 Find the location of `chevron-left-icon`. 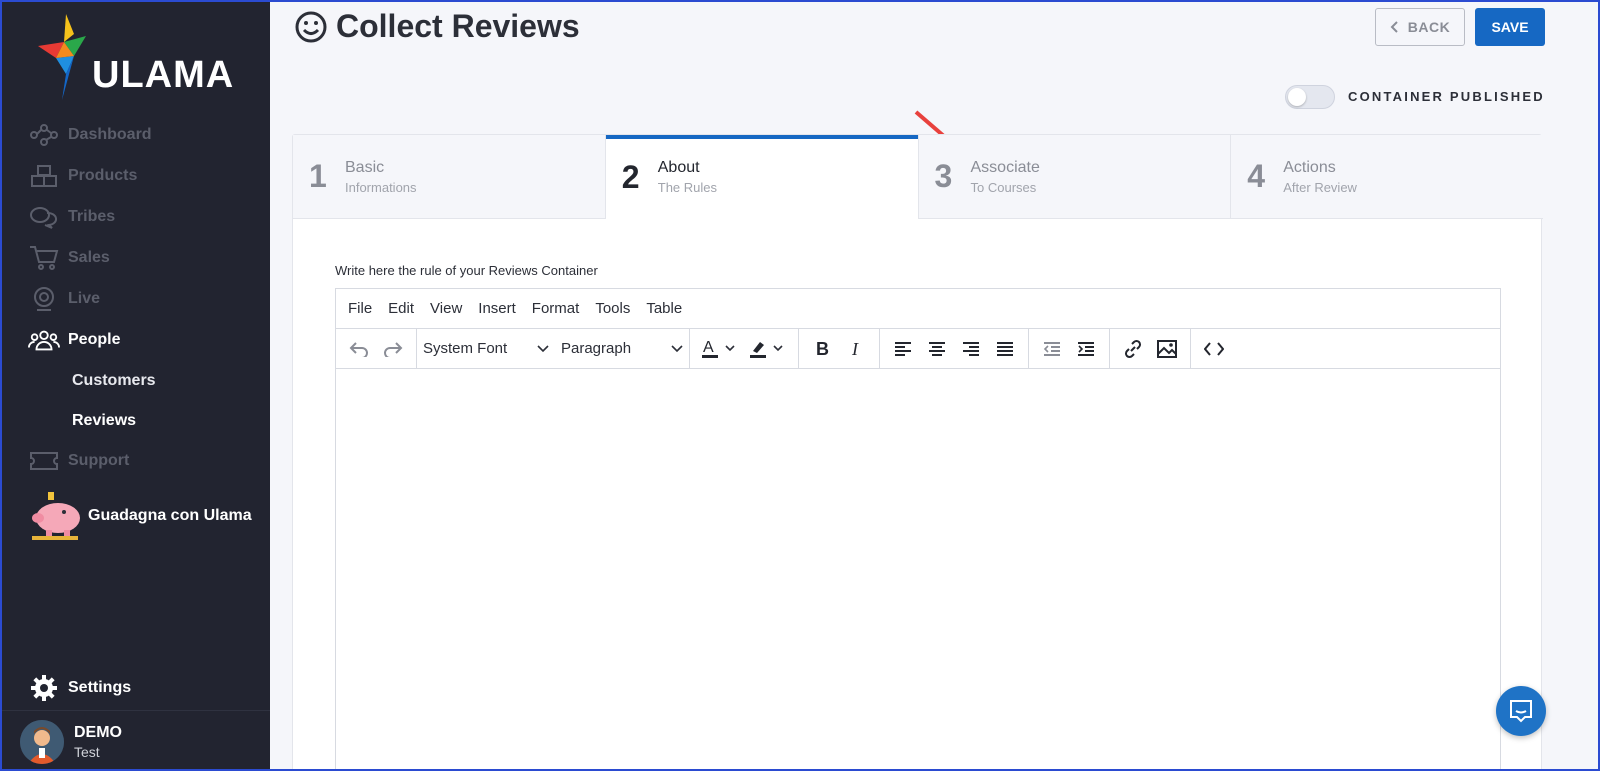

chevron-left-icon is located at coordinates (1394, 27).